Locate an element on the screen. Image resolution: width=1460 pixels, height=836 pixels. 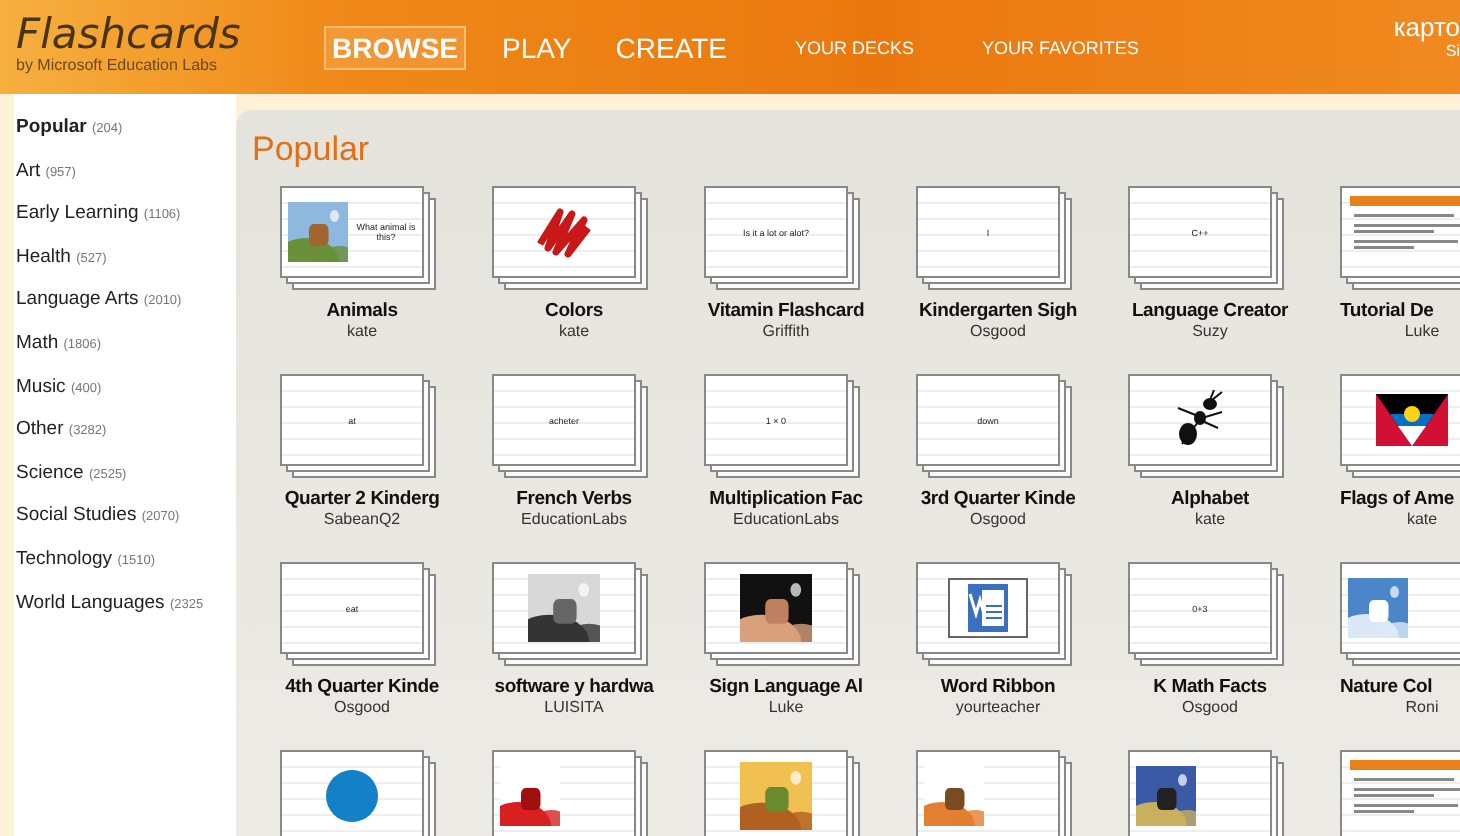
deck-author: yourteacher is located at coordinates (998, 707).